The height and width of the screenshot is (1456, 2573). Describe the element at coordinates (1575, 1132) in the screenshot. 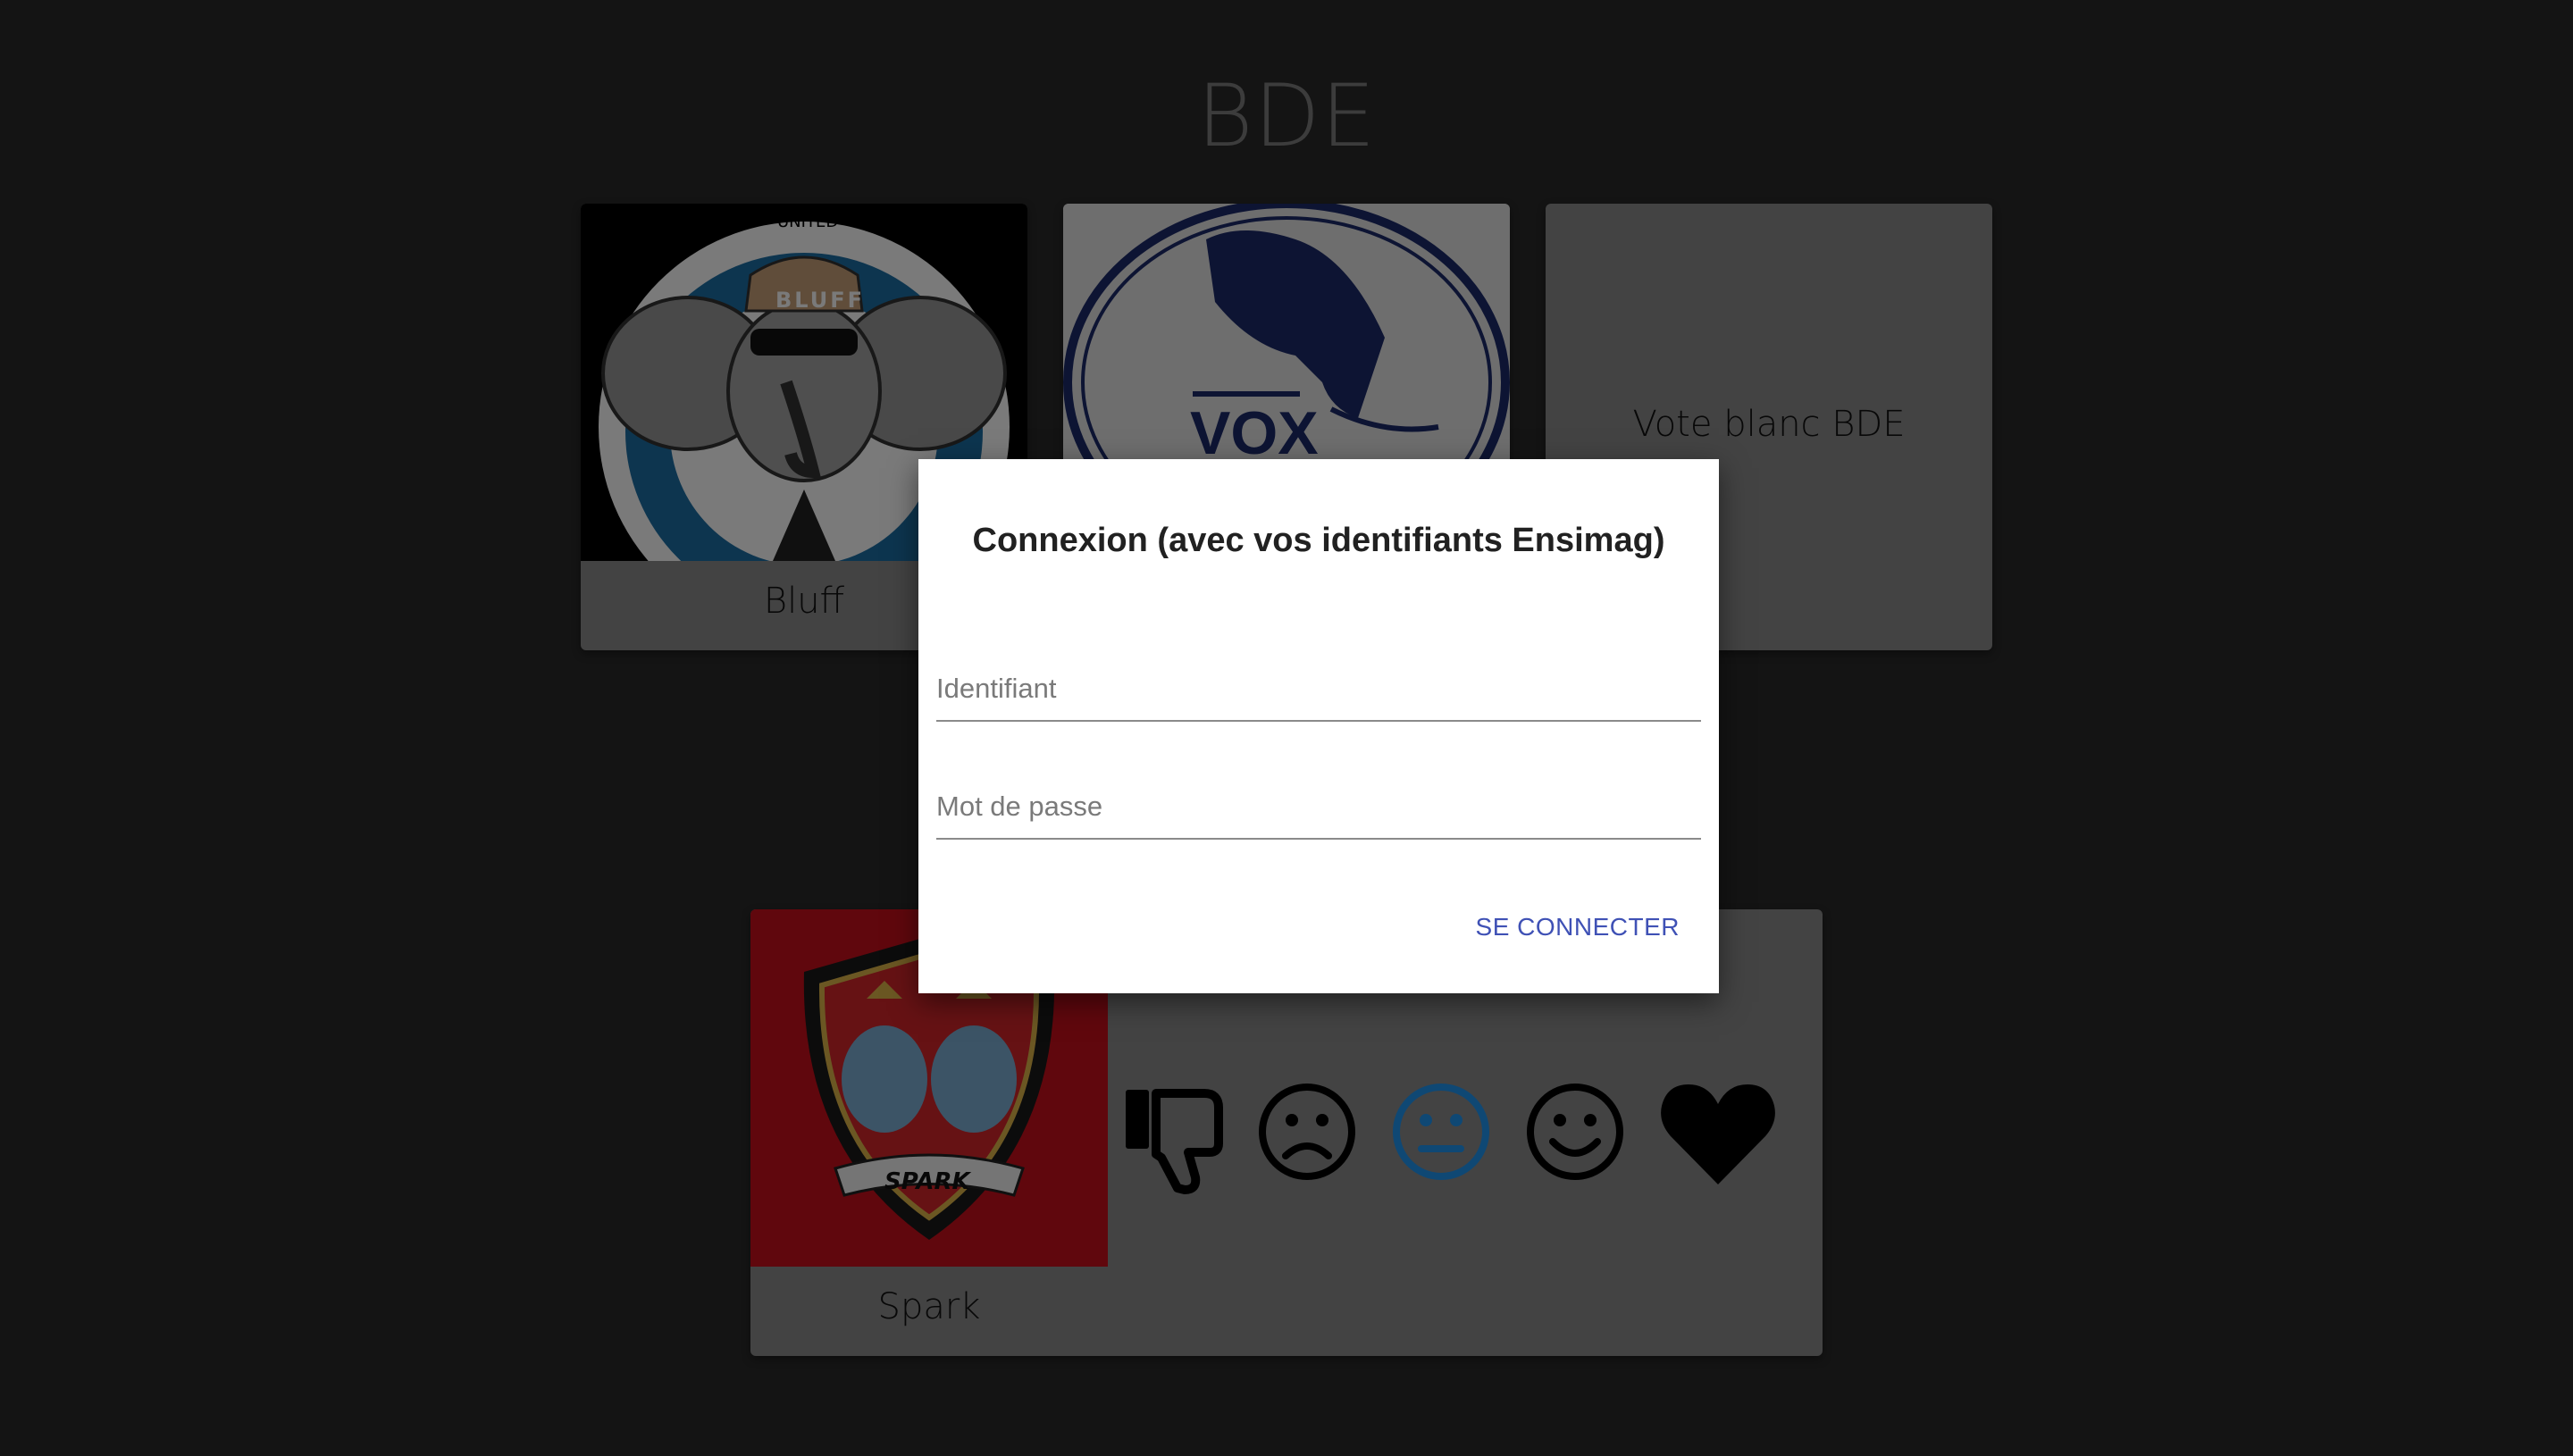

I see `smile-face-icon` at that location.